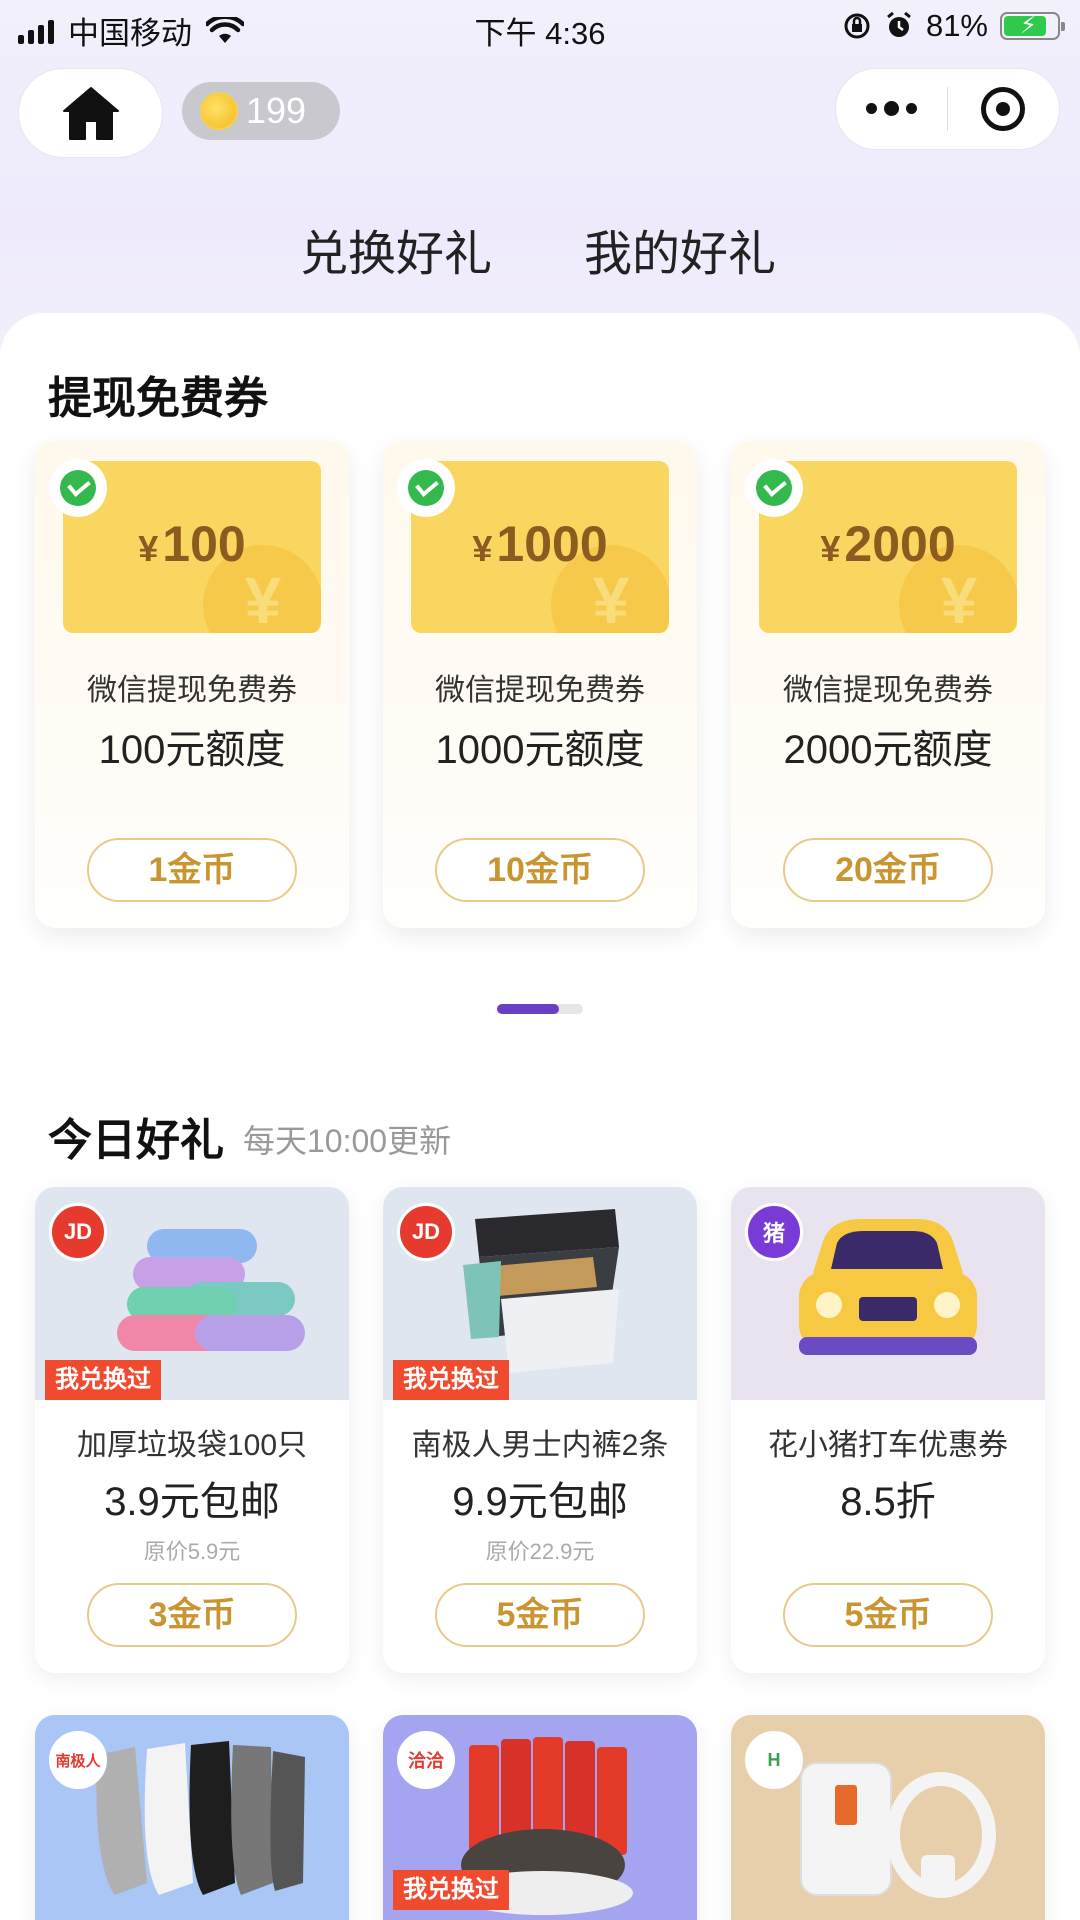 This screenshot has height=1920, width=1080. I want to click on tab-my-gifts: 我的好礼, so click(680, 249).